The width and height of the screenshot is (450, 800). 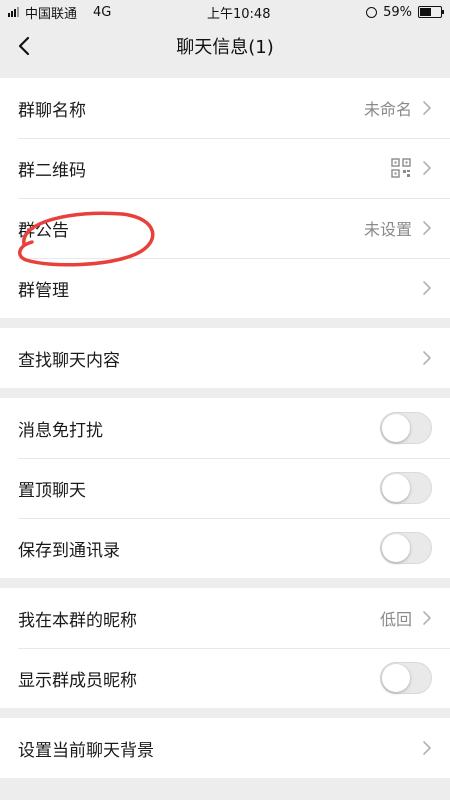 I want to click on sticky-label: 置顶聊天, so click(x=52, y=490).